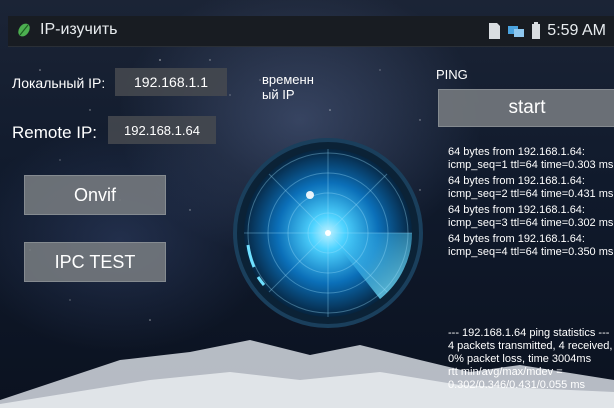 This screenshot has height=408, width=614. What do you see at coordinates (171, 82) in the screenshot?
I see `local-ip-field: 192.168.1.1` at bounding box center [171, 82].